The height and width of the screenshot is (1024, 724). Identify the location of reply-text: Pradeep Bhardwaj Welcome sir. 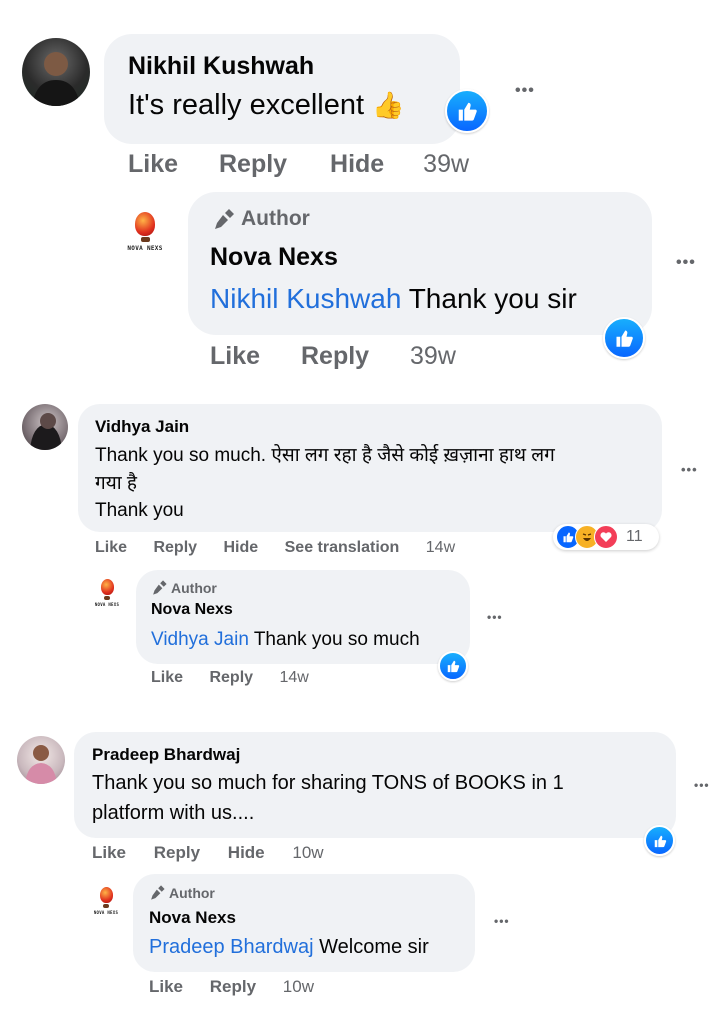
(289, 947).